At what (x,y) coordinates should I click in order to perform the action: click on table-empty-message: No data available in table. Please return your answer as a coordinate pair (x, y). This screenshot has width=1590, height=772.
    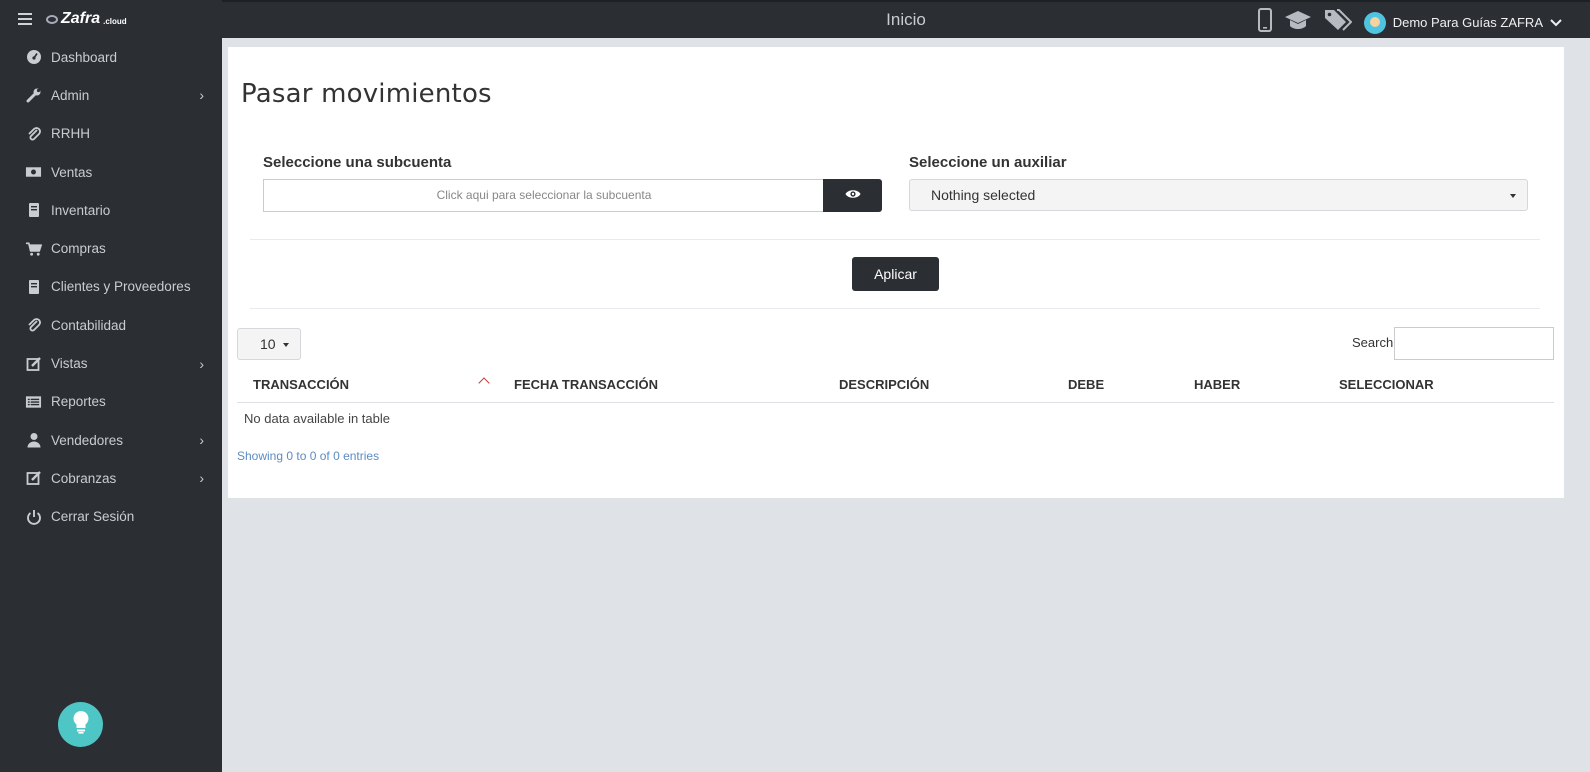
    Looking at the image, I should click on (317, 418).